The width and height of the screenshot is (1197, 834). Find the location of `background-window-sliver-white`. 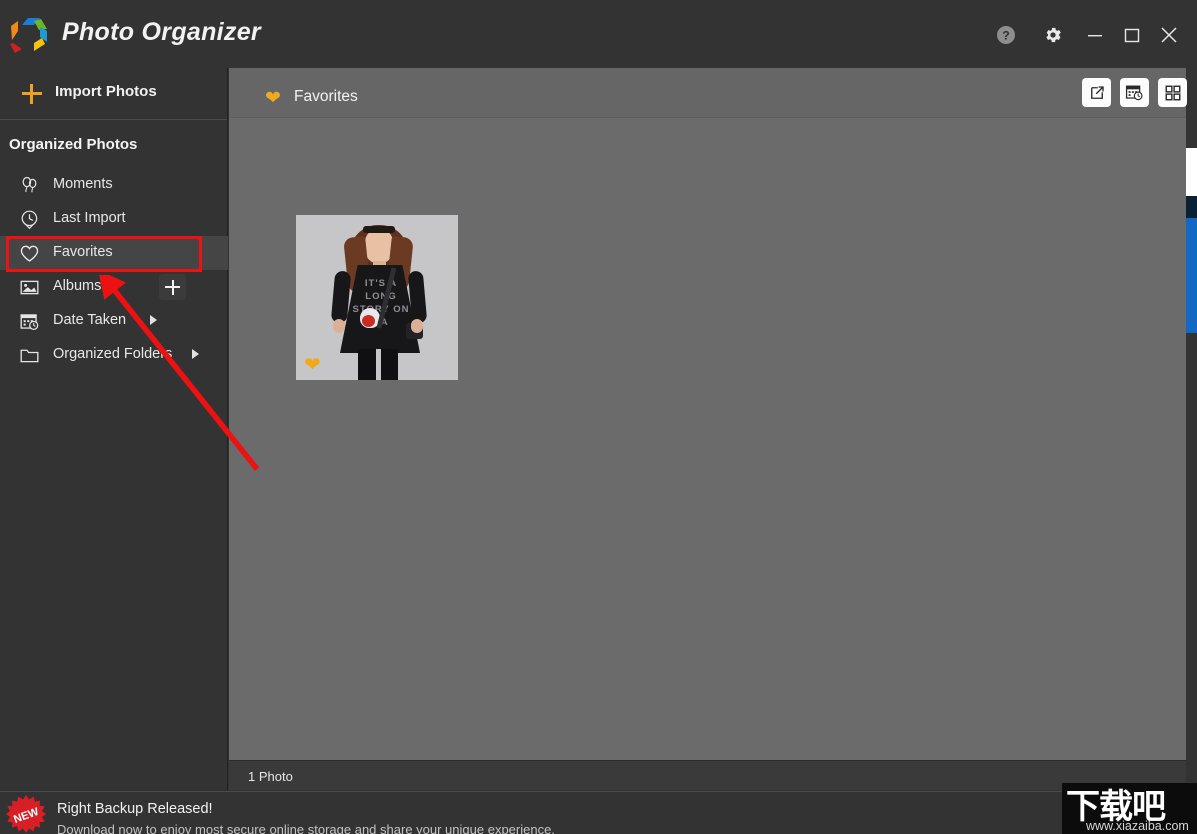

background-window-sliver-white is located at coordinates (1191, 172).